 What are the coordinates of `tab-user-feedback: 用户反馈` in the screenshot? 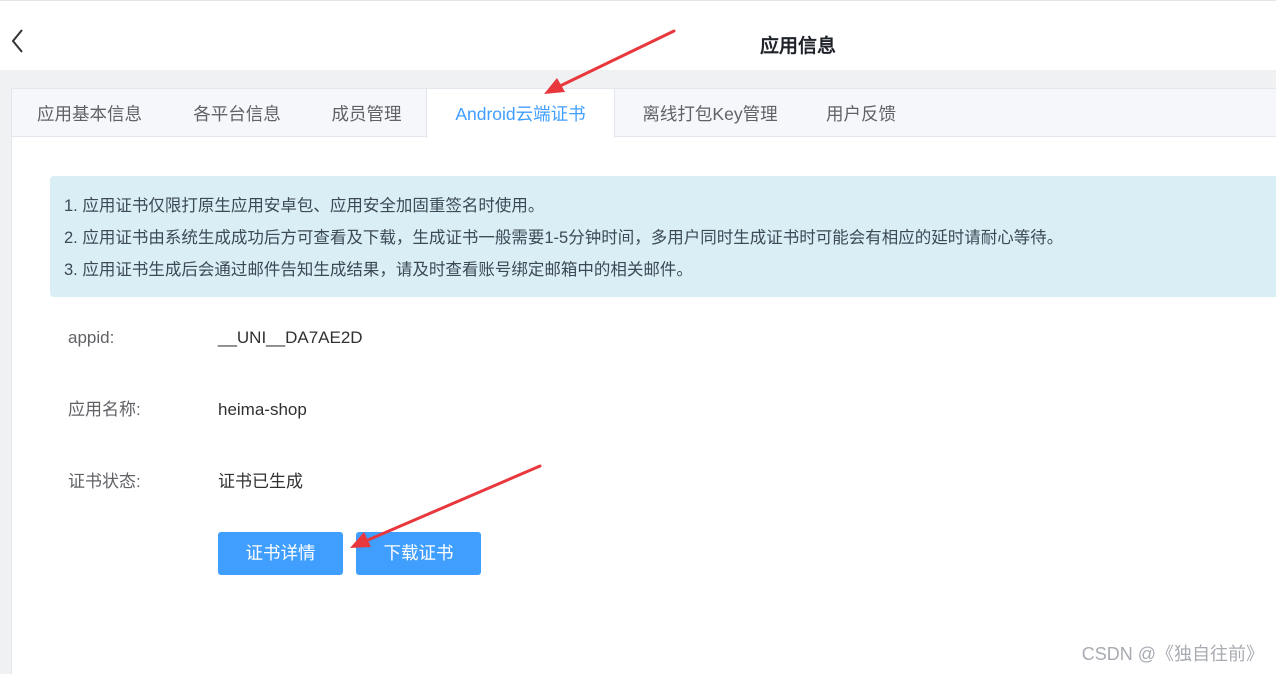 It's located at (861, 113).